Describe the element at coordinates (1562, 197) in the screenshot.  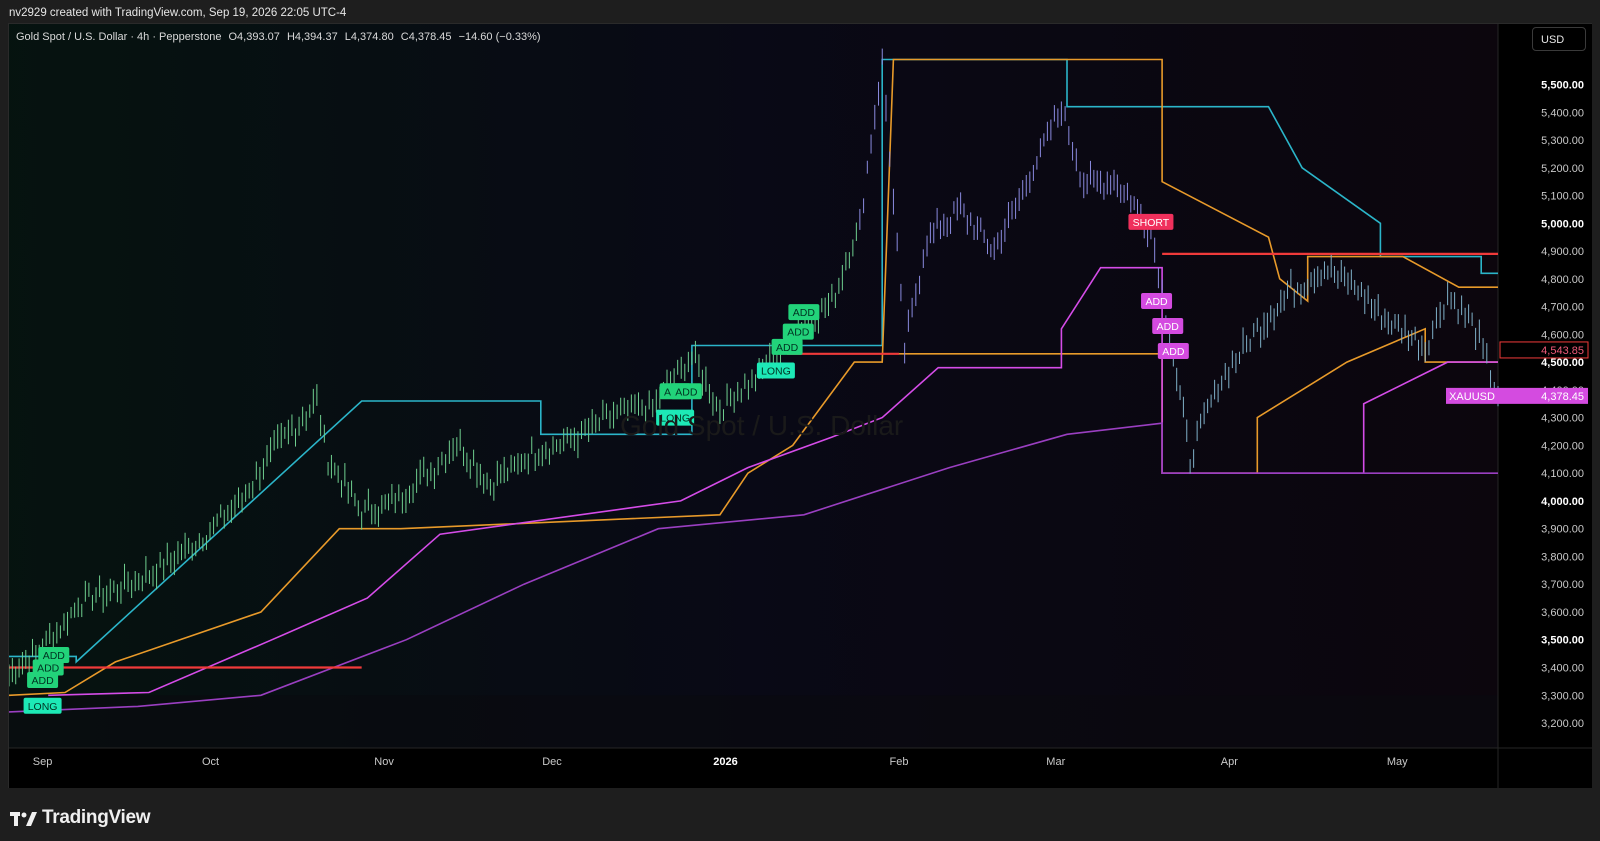
I see `price-tick-label: 5,100.00` at that location.